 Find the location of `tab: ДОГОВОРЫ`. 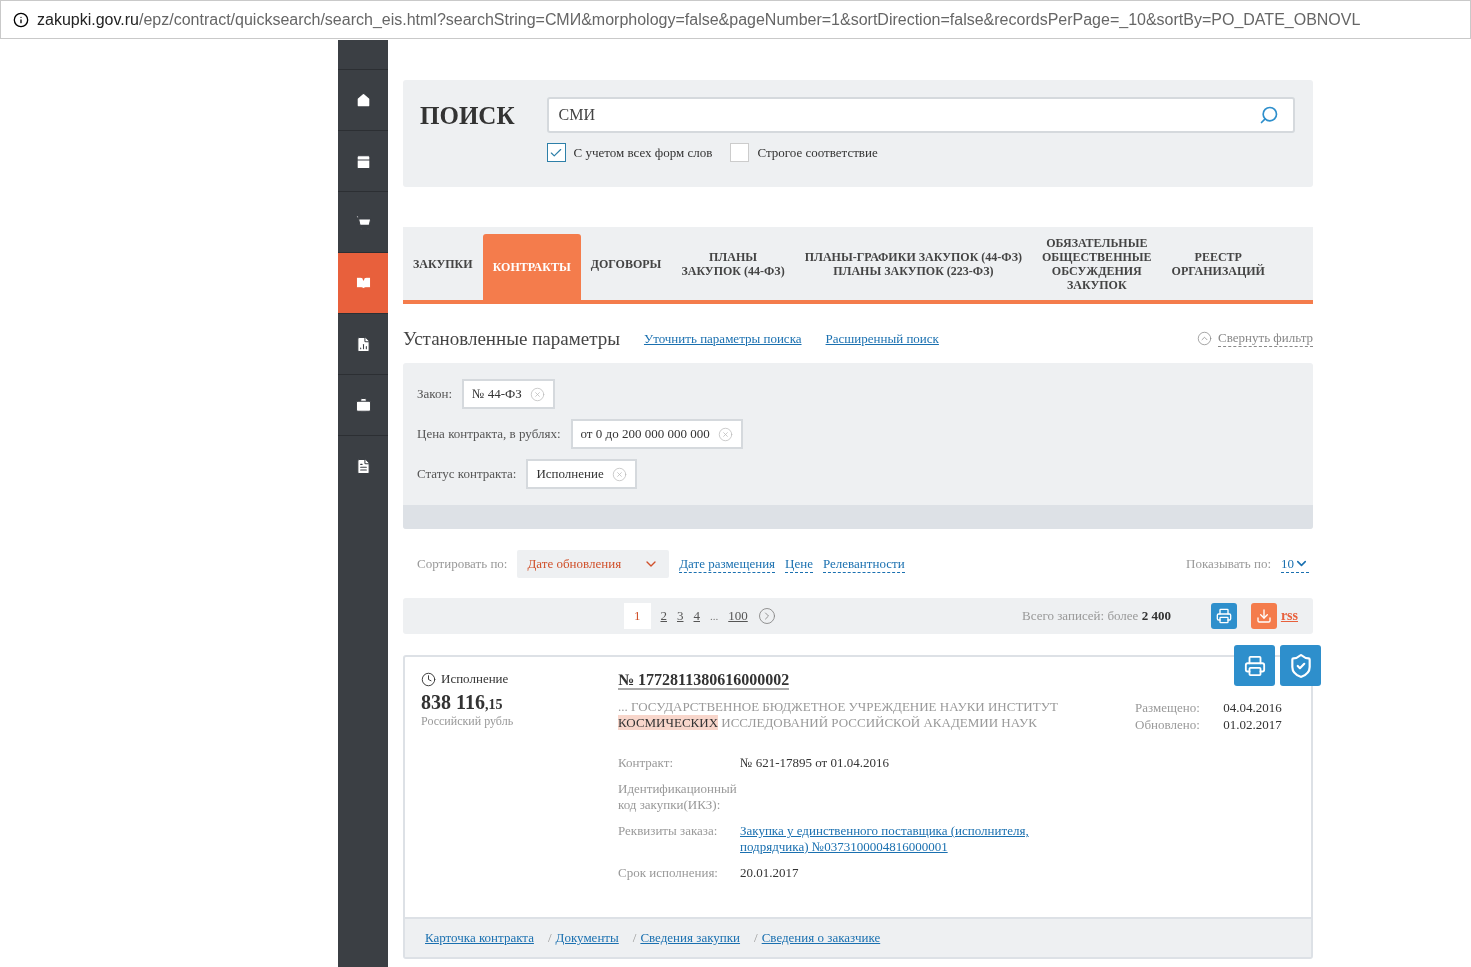

tab: ДОГОВОРЫ is located at coordinates (626, 263).